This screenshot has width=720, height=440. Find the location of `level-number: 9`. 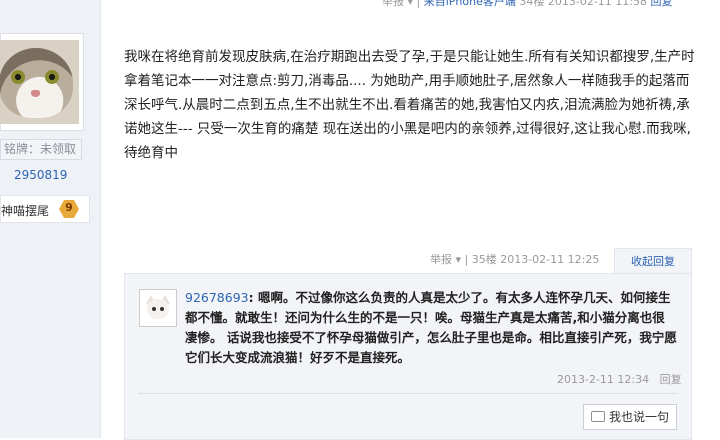

level-number: 9 is located at coordinates (69, 207).